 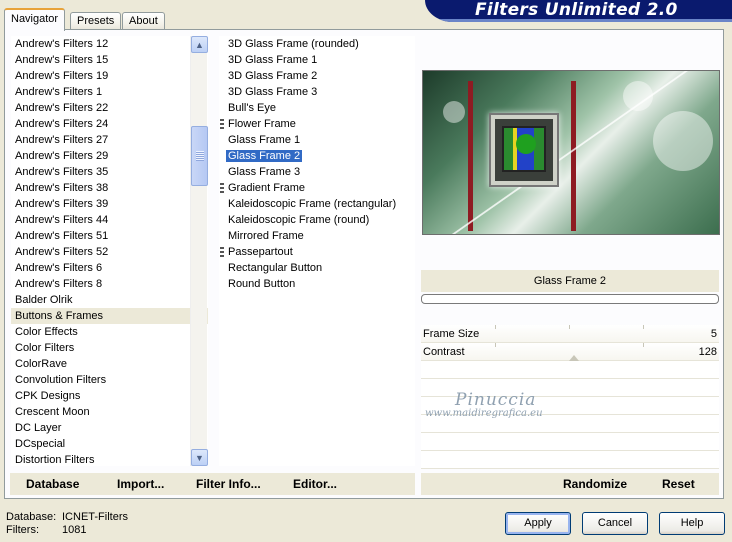 What do you see at coordinates (273, 92) in the screenshot?
I see `filter-item-label: 3D Glass Frame 3` at bounding box center [273, 92].